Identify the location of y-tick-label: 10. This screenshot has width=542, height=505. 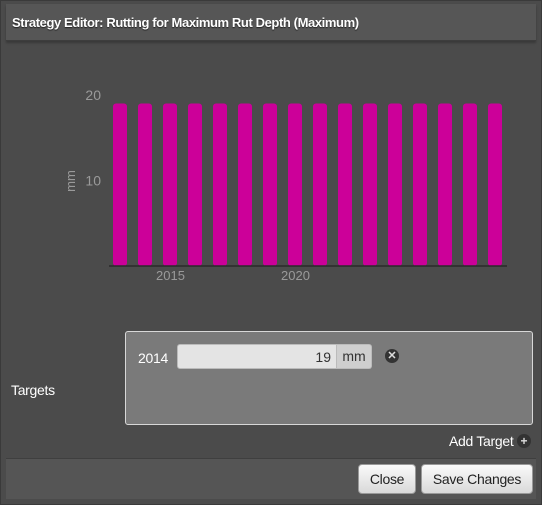
(93, 181).